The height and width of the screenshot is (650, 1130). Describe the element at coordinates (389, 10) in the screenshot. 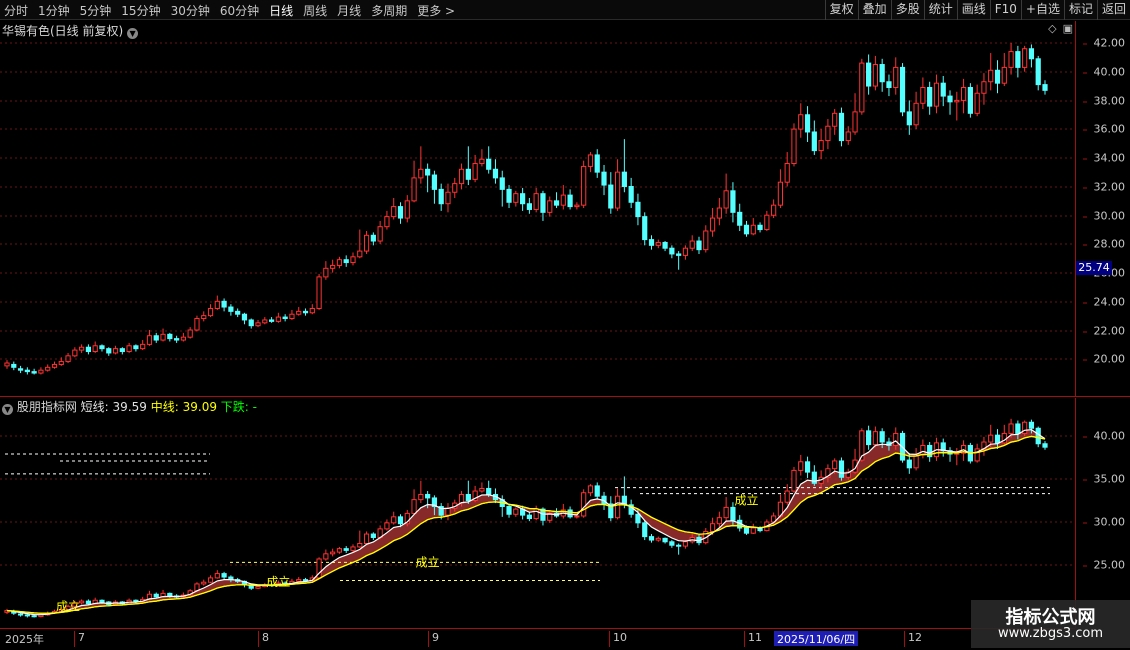

I see `tab-multi-period: 多周期` at that location.